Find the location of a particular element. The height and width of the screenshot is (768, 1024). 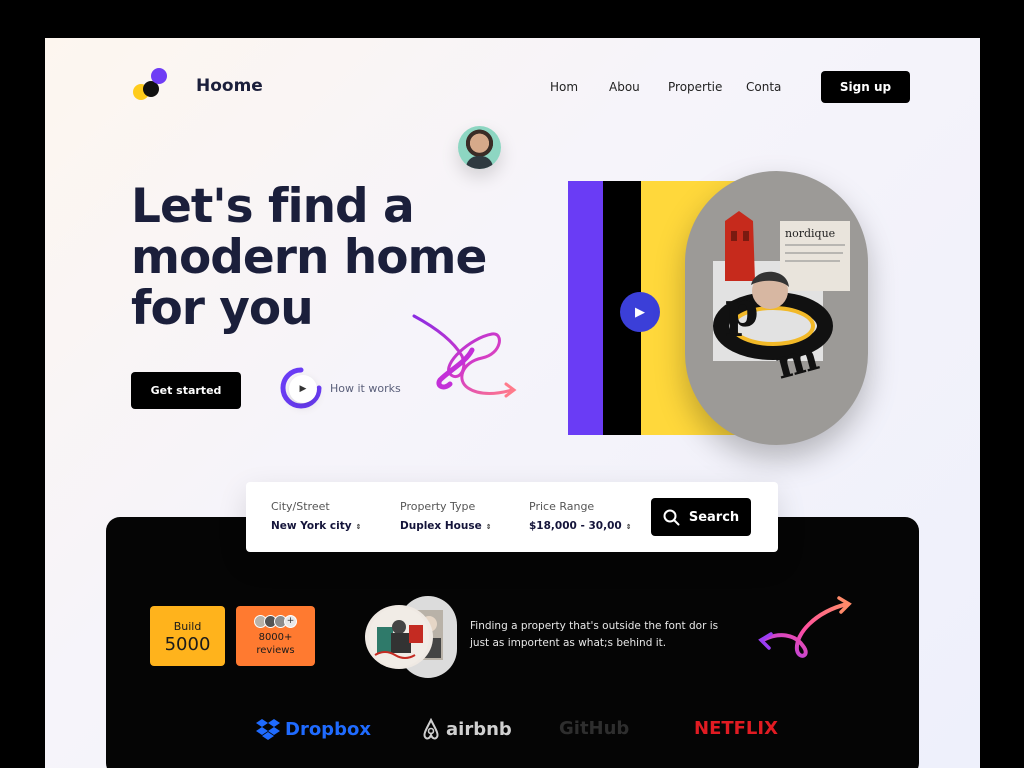

collage-thumb-1-art is located at coordinates (399, 637).